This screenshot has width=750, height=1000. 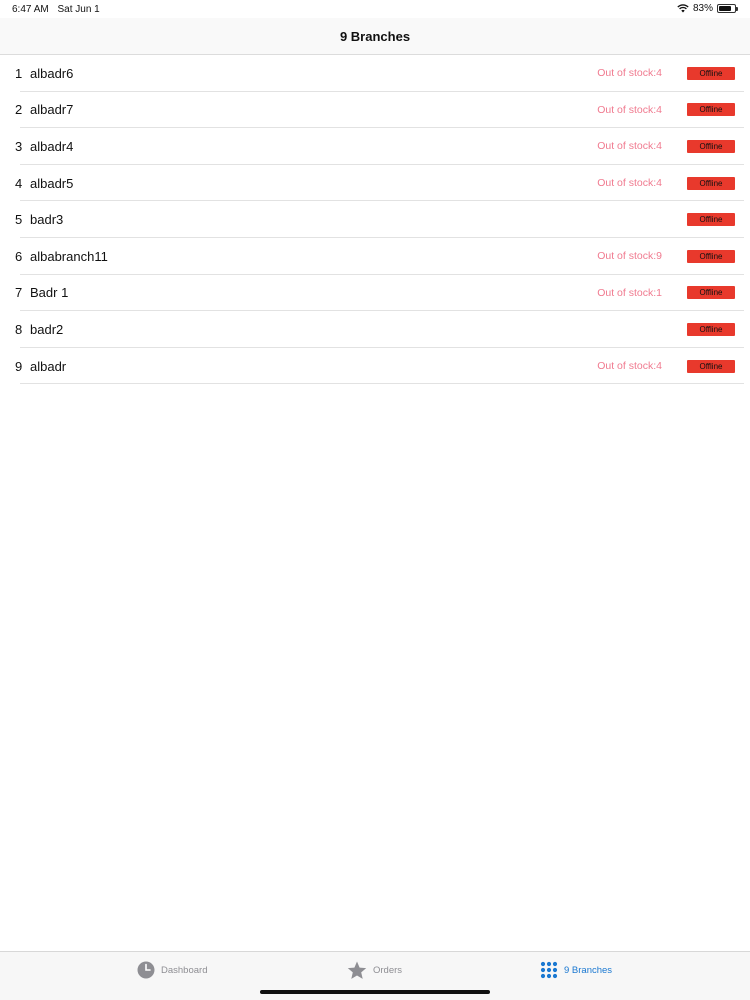 What do you see at coordinates (588, 970) in the screenshot?
I see `tab-branches-label: 9 Branches` at bounding box center [588, 970].